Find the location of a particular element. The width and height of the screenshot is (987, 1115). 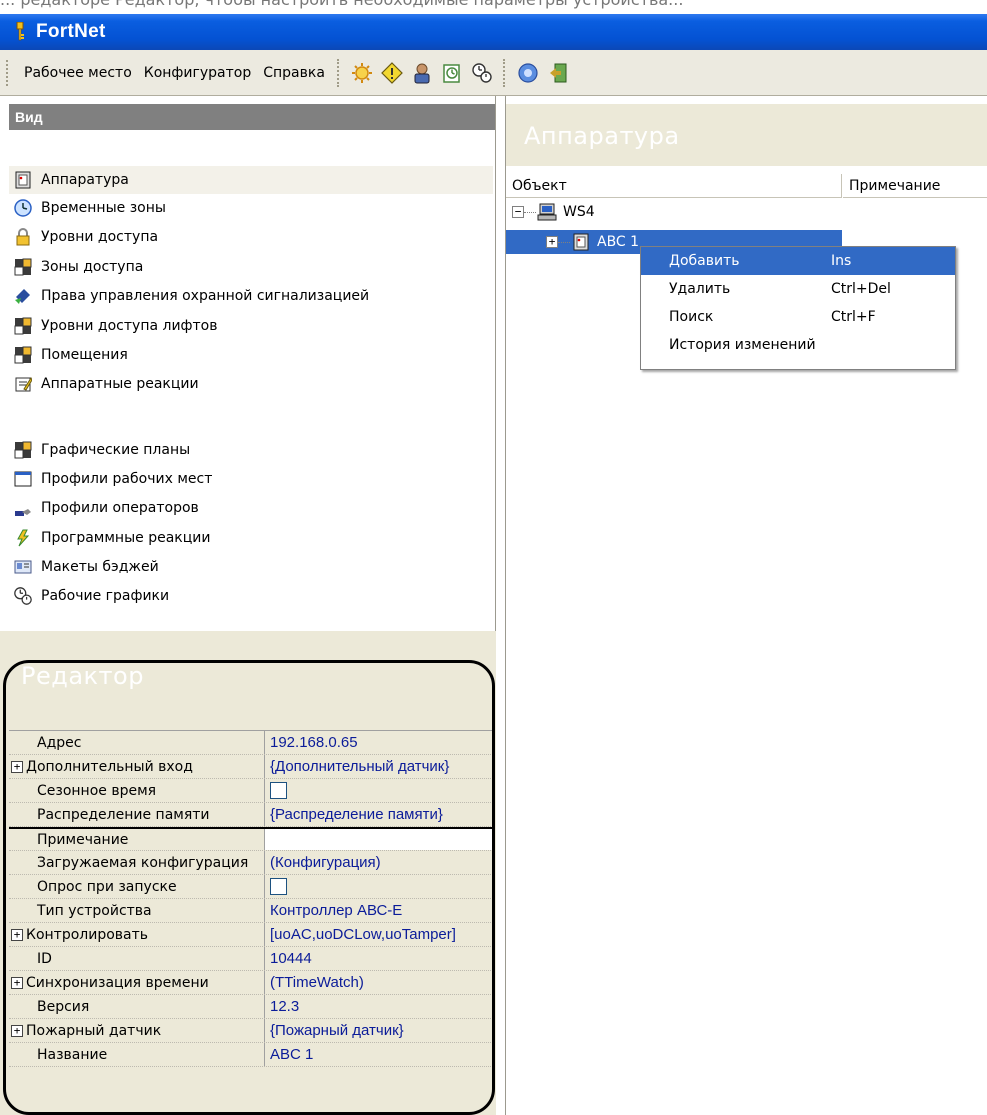

context-menu-history: История изменений is located at coordinates (798, 345).